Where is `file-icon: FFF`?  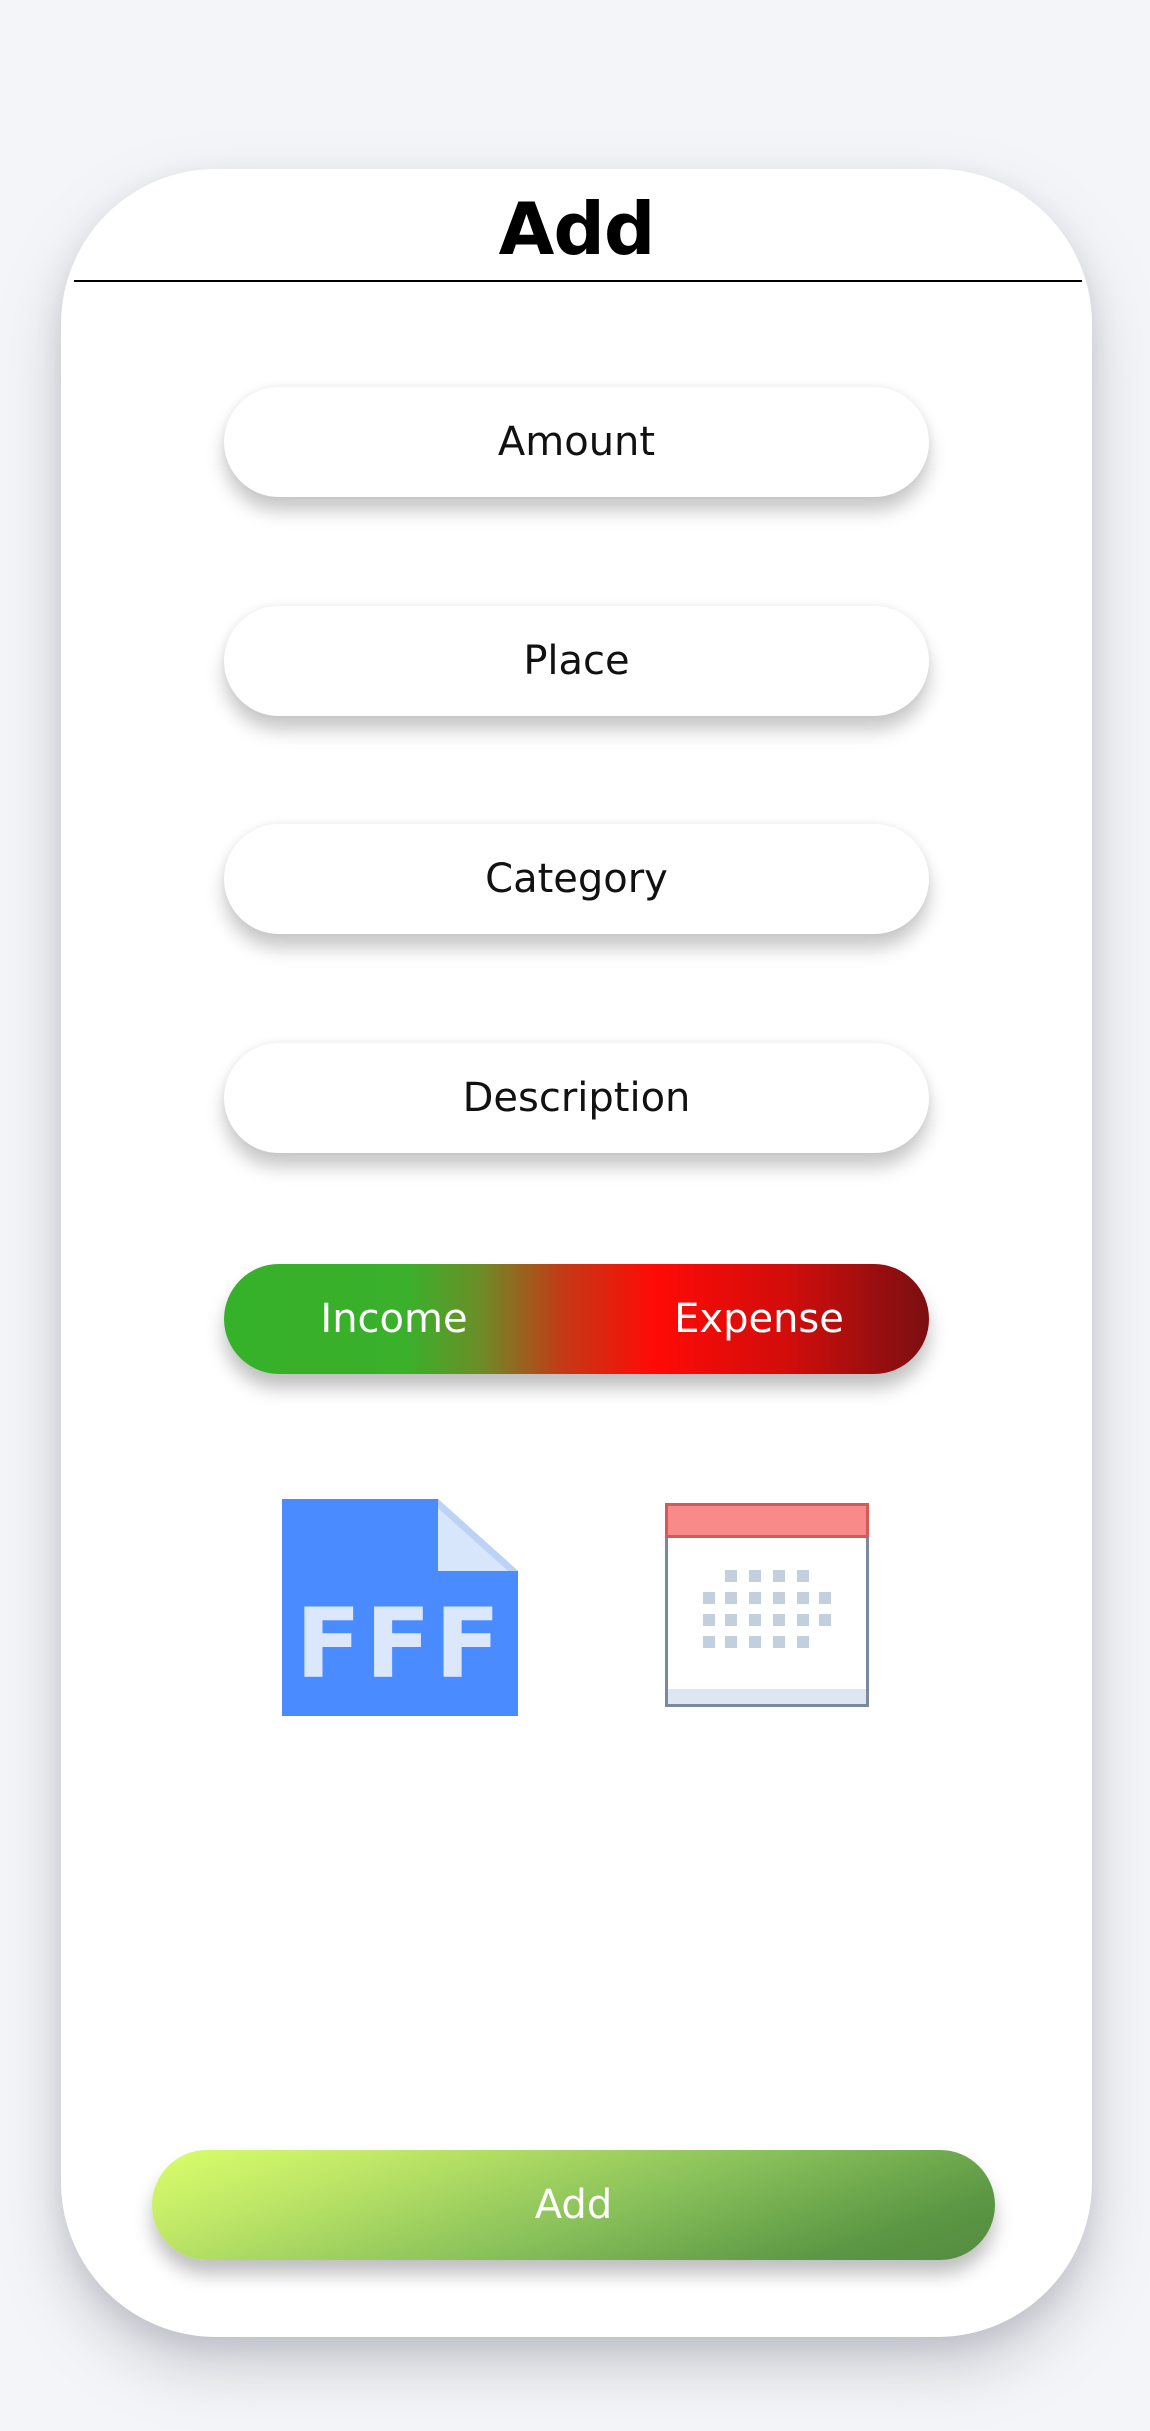 file-icon: FFF is located at coordinates (400, 1607).